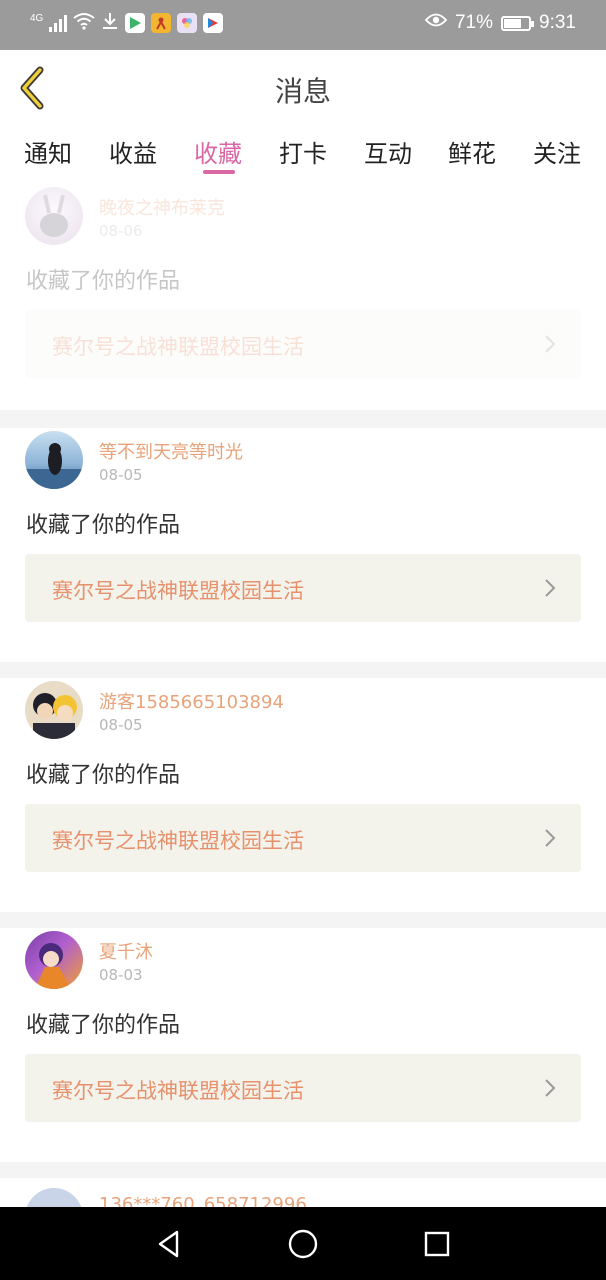  What do you see at coordinates (110, 23) in the screenshot?
I see `download-icon` at bounding box center [110, 23].